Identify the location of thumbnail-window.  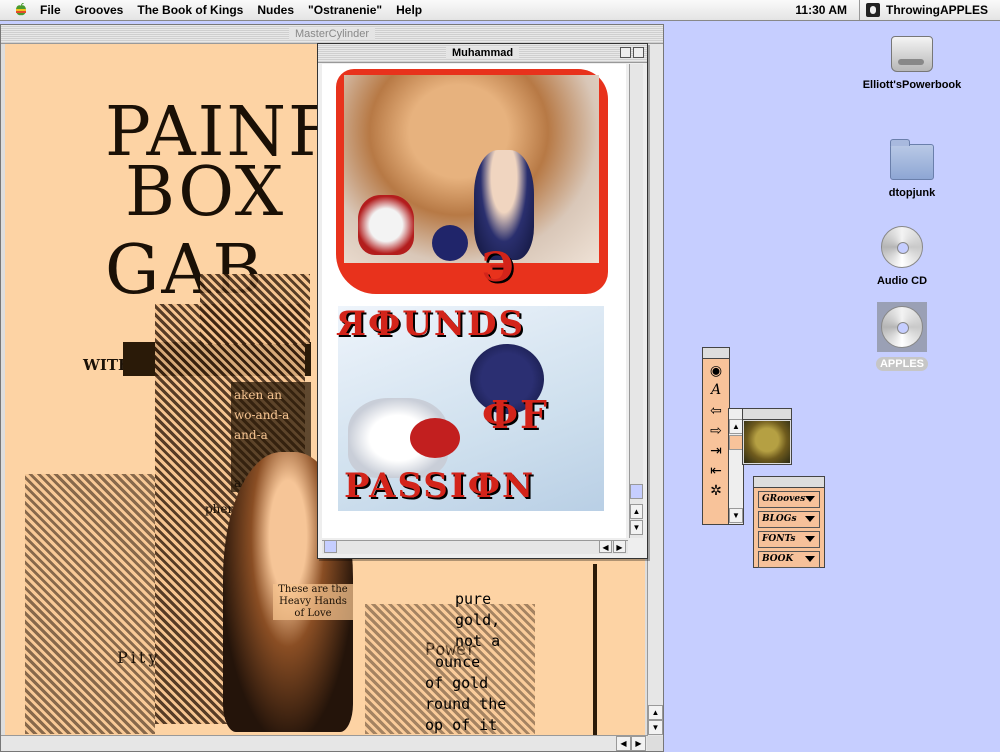
(767, 436).